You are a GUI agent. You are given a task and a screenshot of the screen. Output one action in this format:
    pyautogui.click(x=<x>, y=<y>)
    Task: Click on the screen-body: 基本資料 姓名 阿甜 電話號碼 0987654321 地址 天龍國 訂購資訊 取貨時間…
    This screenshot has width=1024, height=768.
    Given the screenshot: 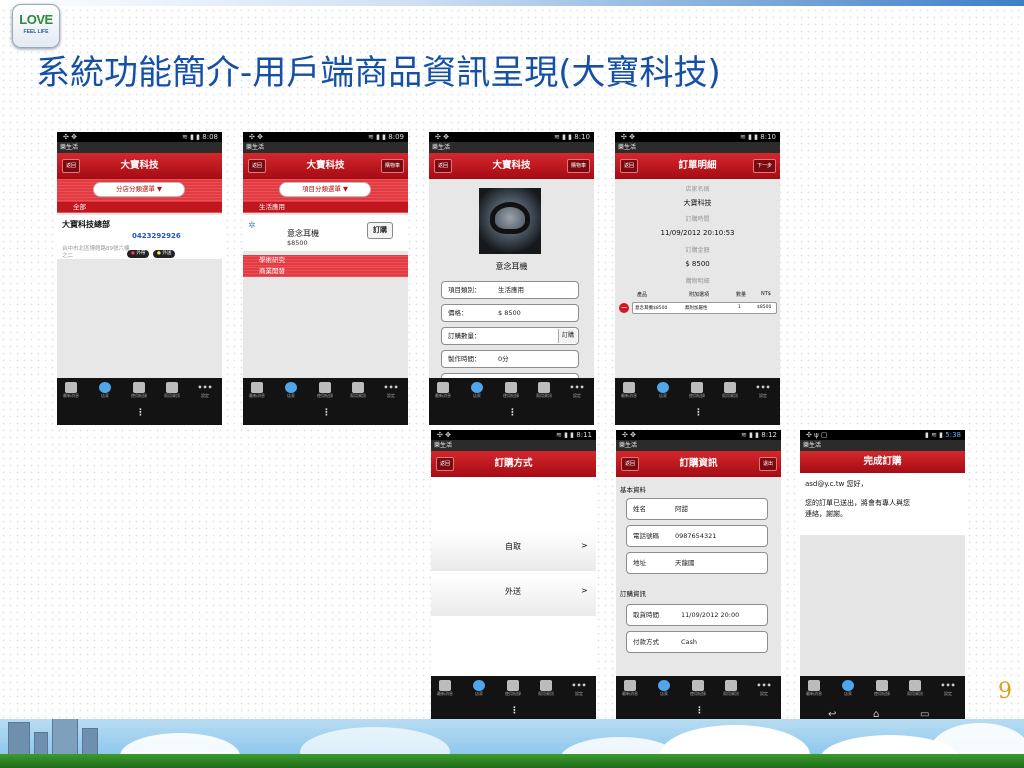 What is the action you would take?
    pyautogui.click(x=698, y=576)
    